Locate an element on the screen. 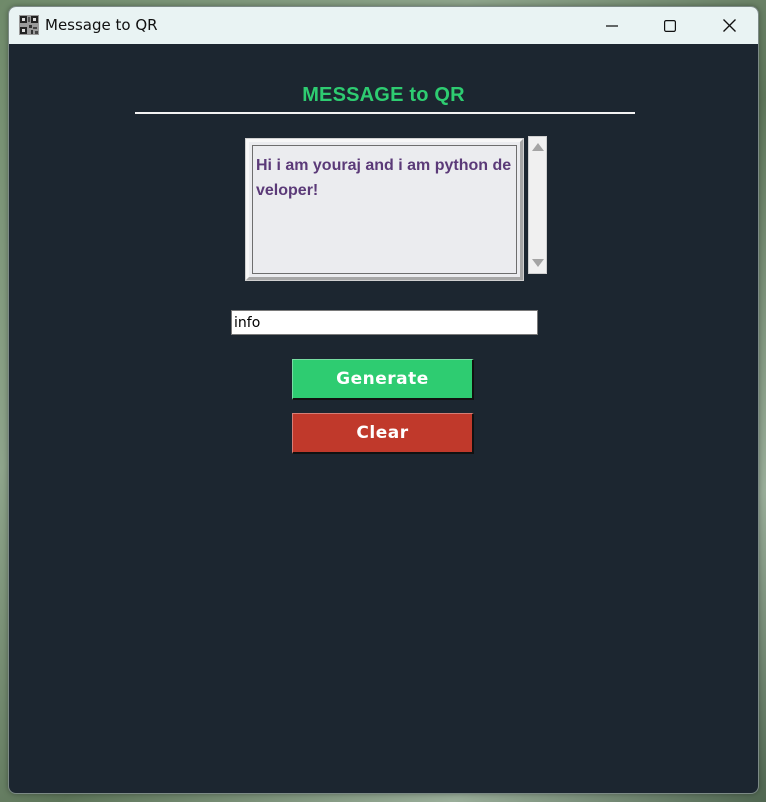 The image size is (766, 802). window-title: Message to QR is located at coordinates (101, 25).